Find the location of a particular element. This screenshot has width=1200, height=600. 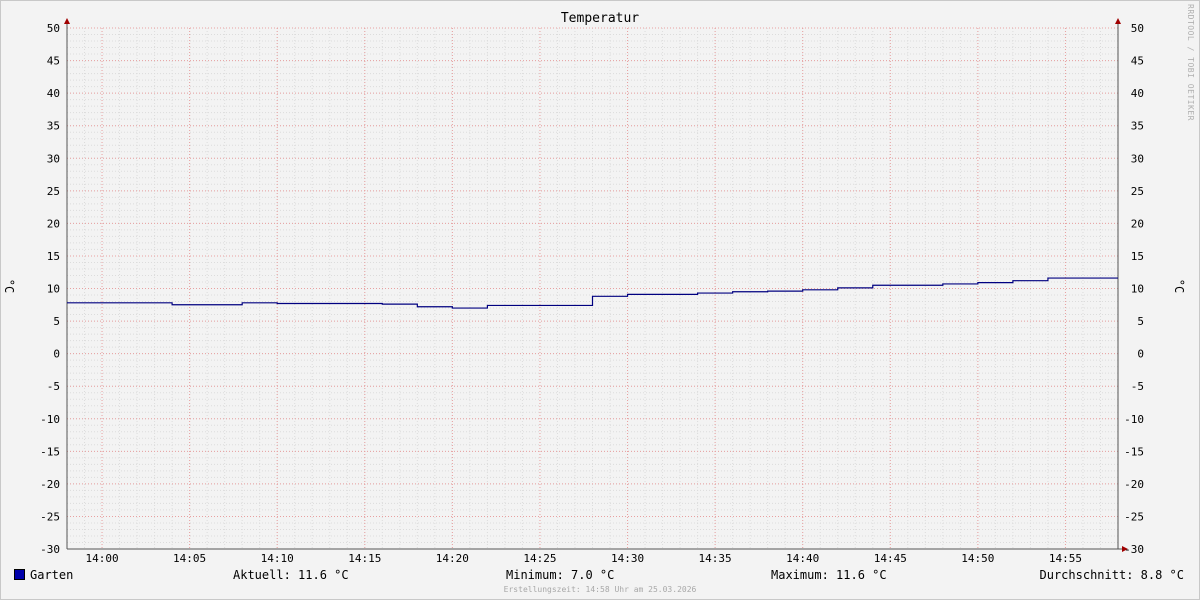

rrdtool-watermark: RRDTOOL / TOBI OETIKER is located at coordinates (1190, 62).